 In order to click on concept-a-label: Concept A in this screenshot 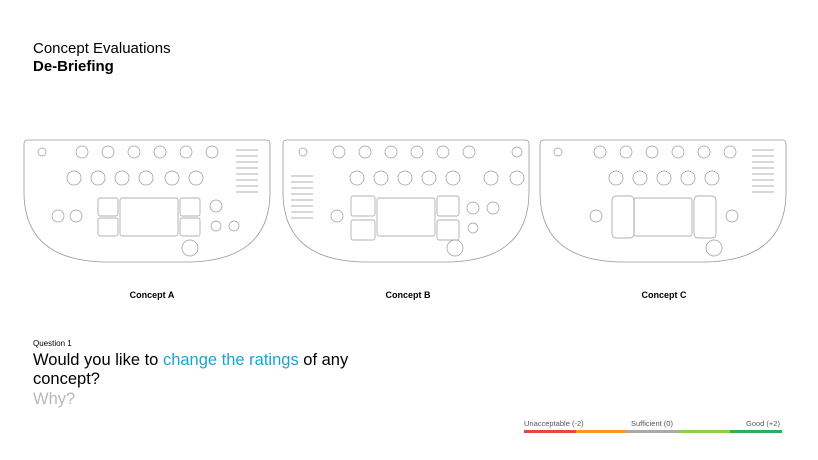, I will do `click(152, 295)`.